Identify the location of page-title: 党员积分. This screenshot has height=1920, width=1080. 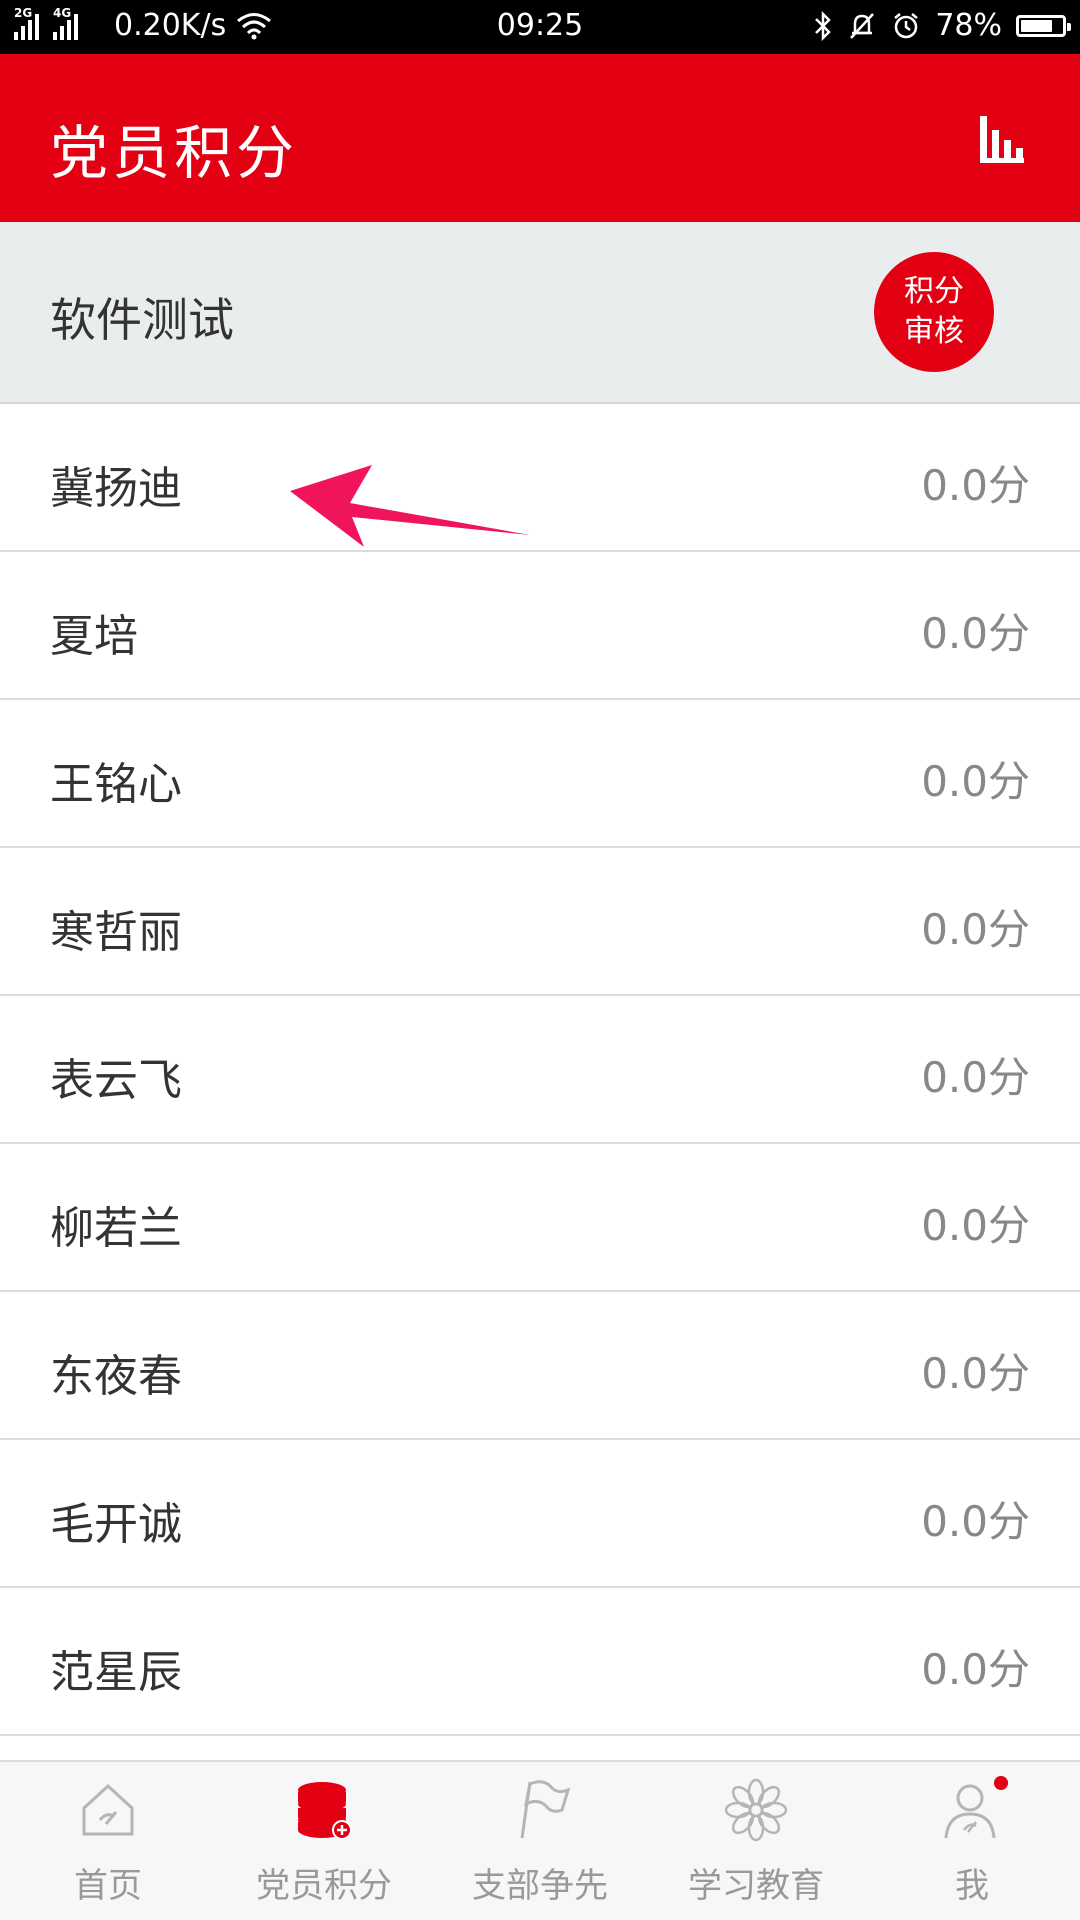
(174, 153).